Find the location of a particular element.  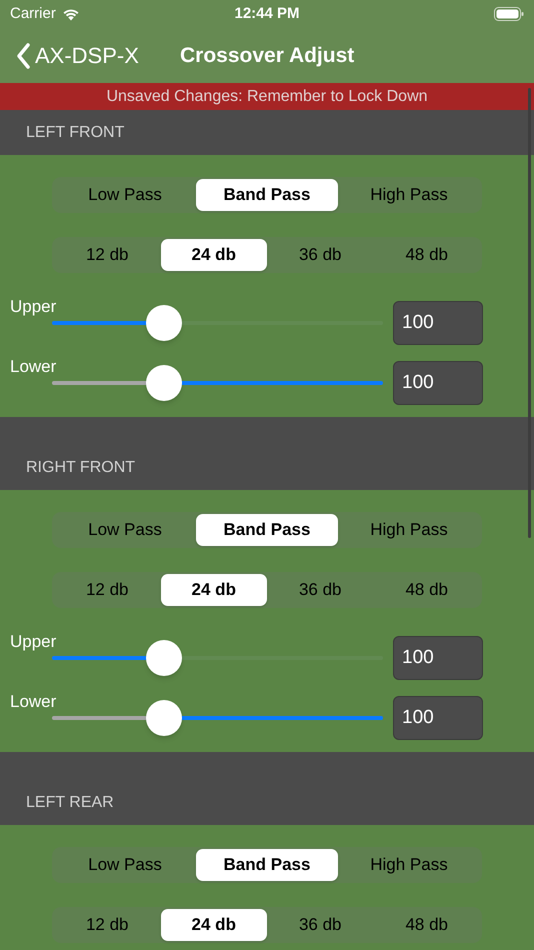

back-button: AX-DSP-X is located at coordinates (69, 55).